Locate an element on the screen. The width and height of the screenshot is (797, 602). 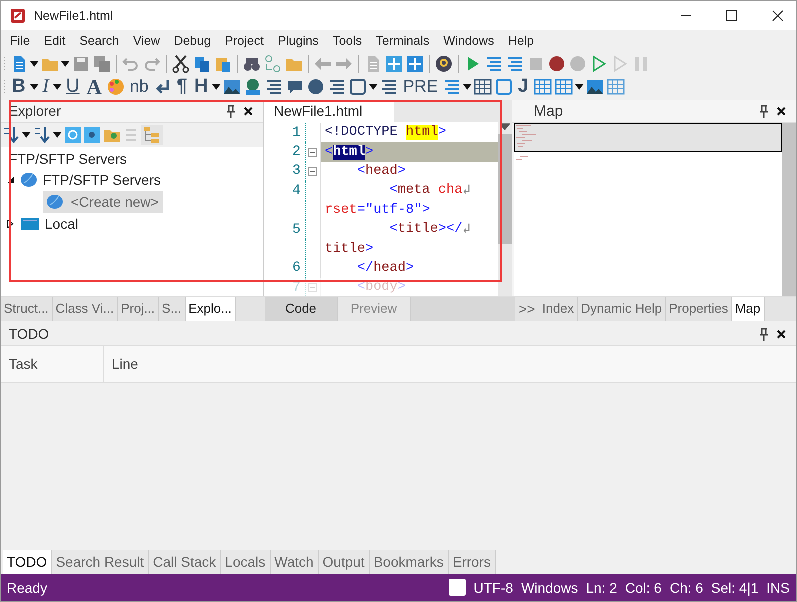
panel-tab: Search Result is located at coordinates (101, 562).